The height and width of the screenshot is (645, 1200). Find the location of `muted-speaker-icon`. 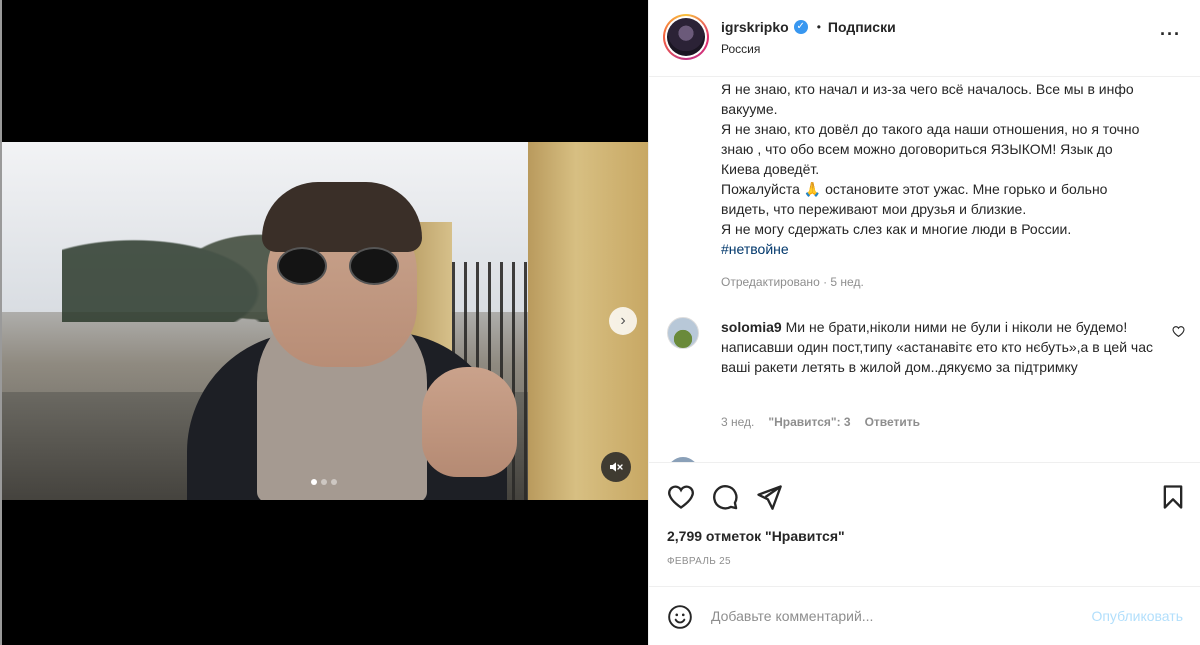

muted-speaker-icon is located at coordinates (616, 467).